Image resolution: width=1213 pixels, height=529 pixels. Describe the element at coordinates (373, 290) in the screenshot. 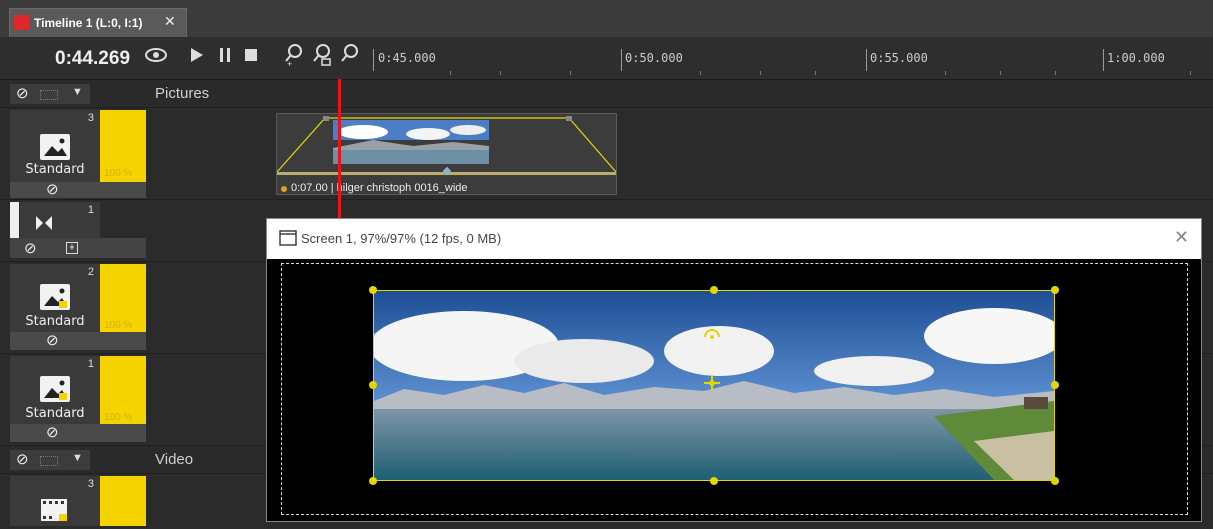

I see `resize-handle-top-left` at that location.